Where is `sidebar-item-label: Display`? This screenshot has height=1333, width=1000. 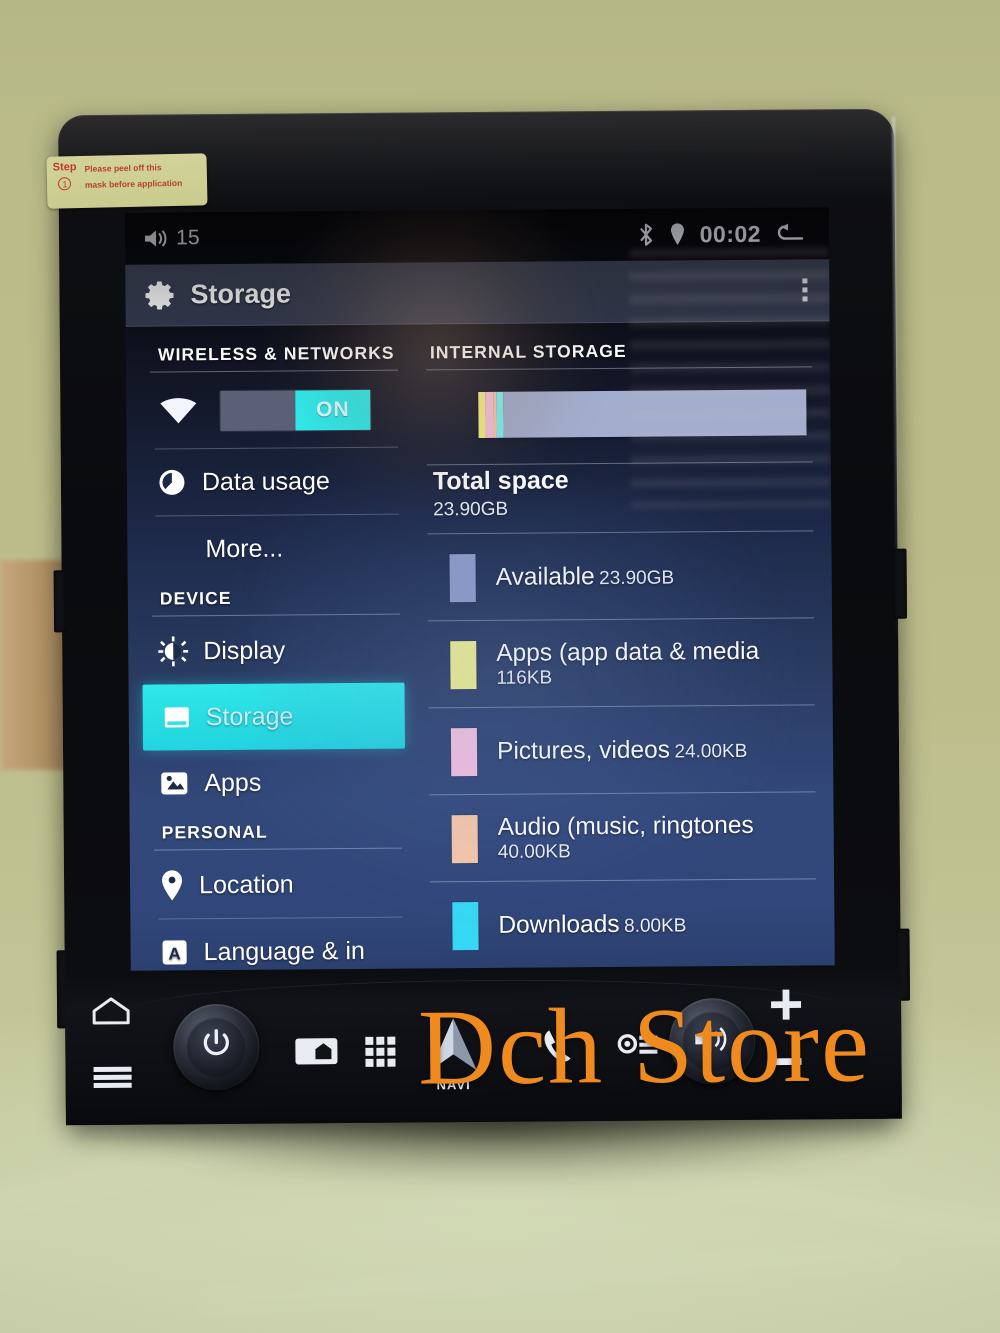
sidebar-item-label: Display is located at coordinates (244, 650).